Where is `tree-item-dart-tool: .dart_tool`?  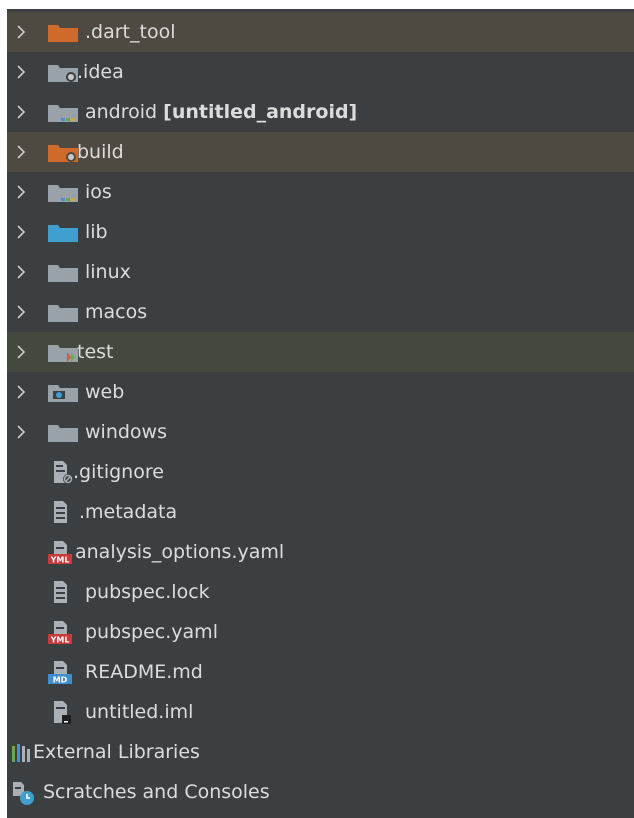 tree-item-dart-tool: .dart_tool is located at coordinates (320, 32).